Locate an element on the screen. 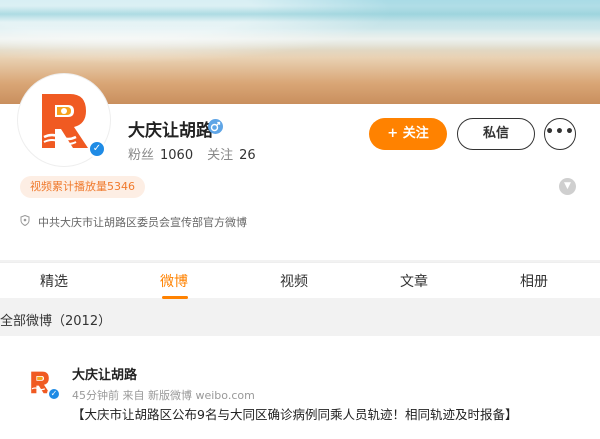  play-count-badge: 视频累计播放量5346 is located at coordinates (82, 187).